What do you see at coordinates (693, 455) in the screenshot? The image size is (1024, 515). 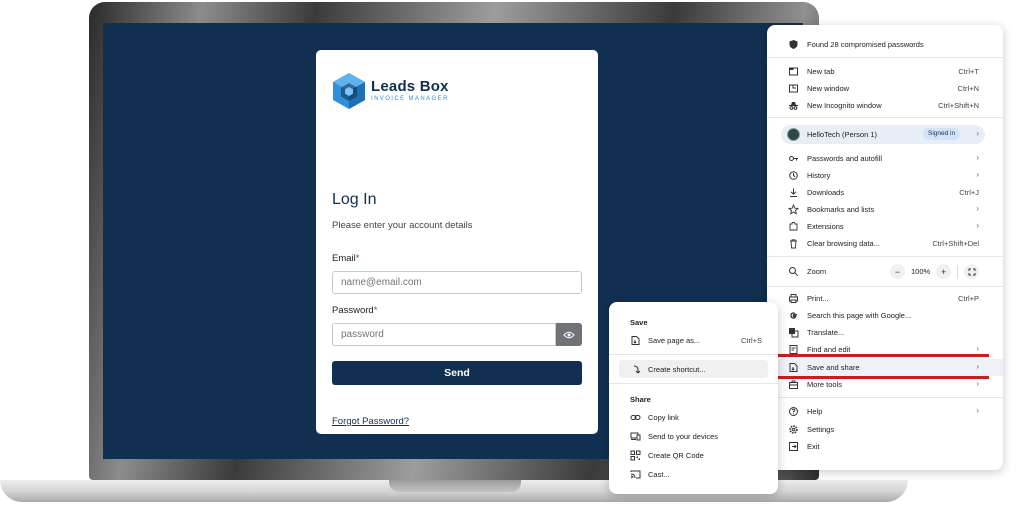 I see `qr-code-item: Create QR Code` at bounding box center [693, 455].